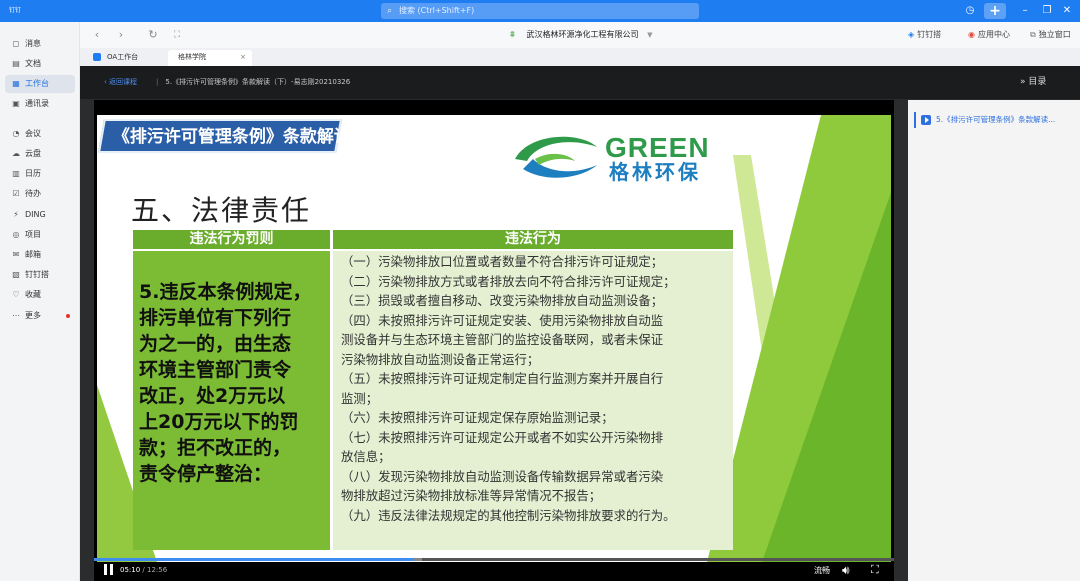 The height and width of the screenshot is (581, 1080). Describe the element at coordinates (123, 57) in the screenshot. I see `tab-label: OA工作台` at that location.